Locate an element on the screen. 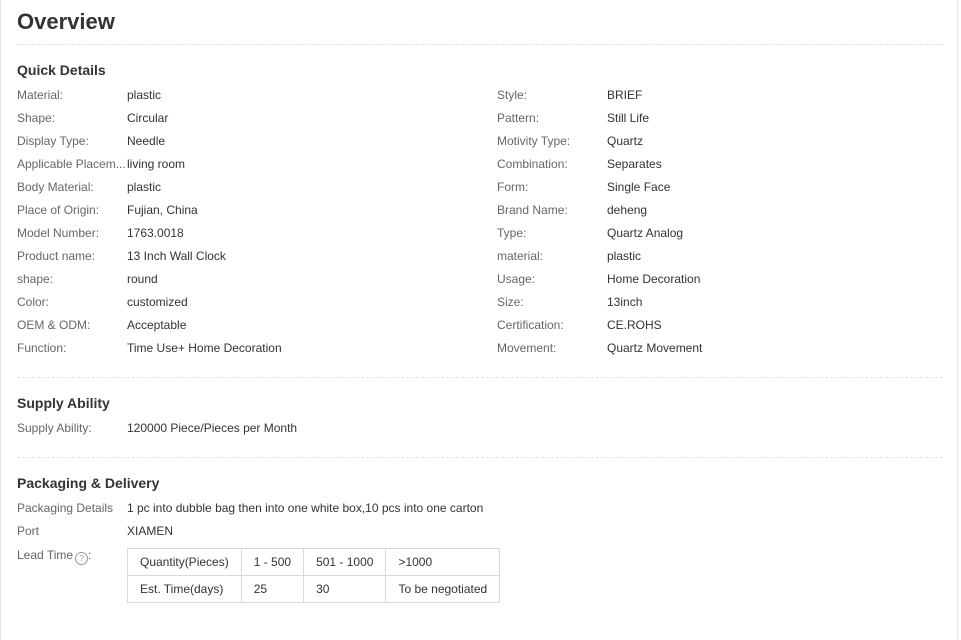 The width and height of the screenshot is (961, 640). detail-label: Place of Origin: is located at coordinates (58, 210).